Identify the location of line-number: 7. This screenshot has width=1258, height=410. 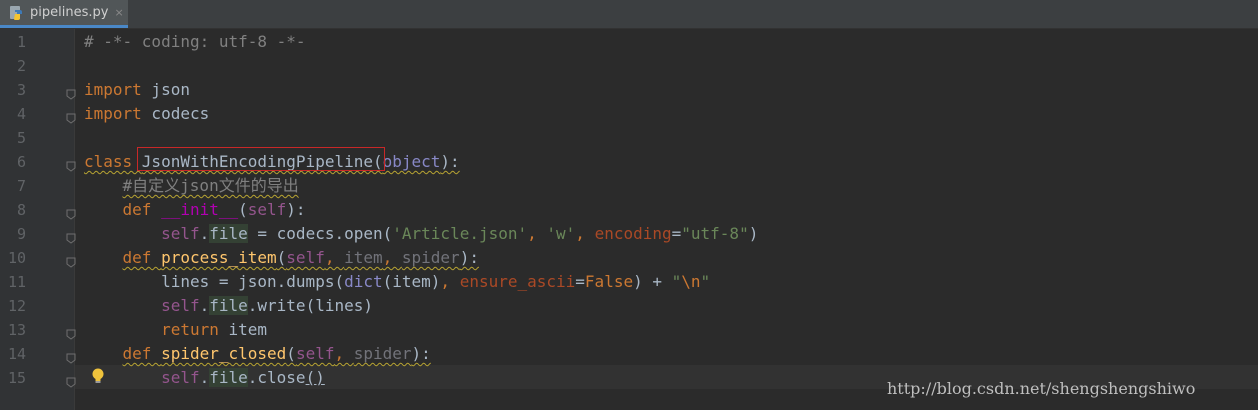
(21, 186).